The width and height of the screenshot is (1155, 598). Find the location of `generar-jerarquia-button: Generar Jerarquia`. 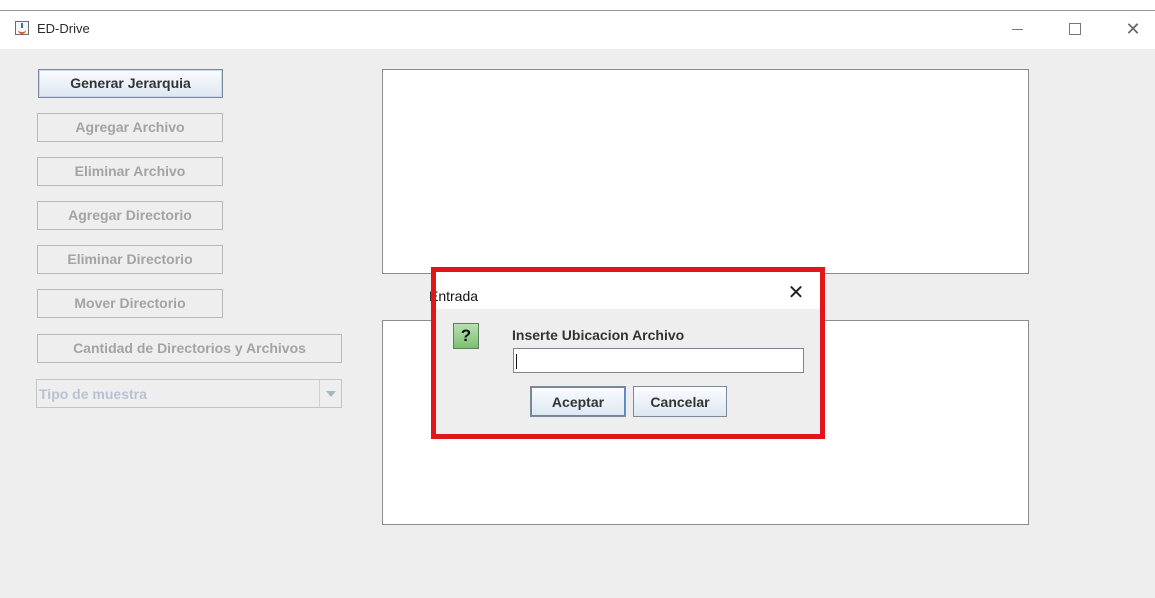

generar-jerarquia-button: Generar Jerarquia is located at coordinates (130, 83).